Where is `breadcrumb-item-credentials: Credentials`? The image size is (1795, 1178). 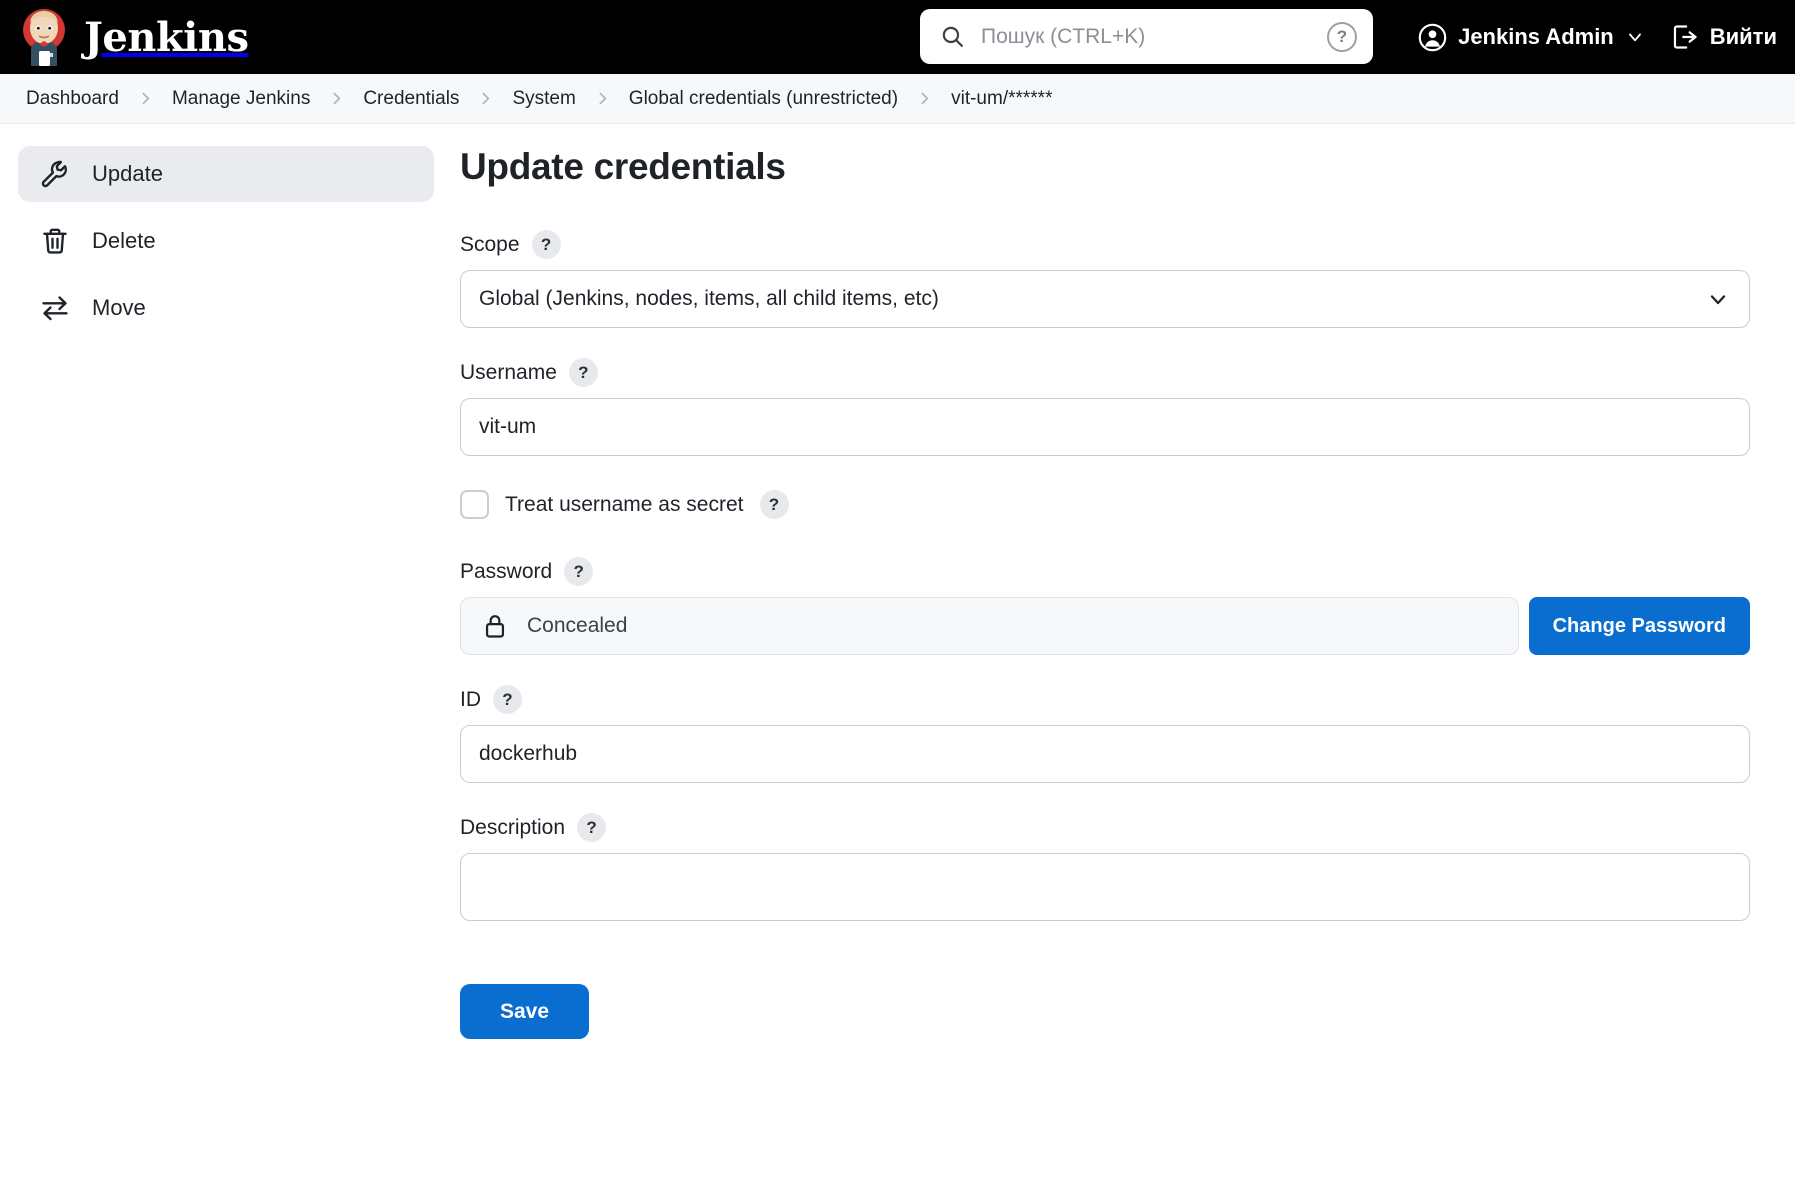
breadcrumb-item-credentials: Credentials is located at coordinates (411, 99).